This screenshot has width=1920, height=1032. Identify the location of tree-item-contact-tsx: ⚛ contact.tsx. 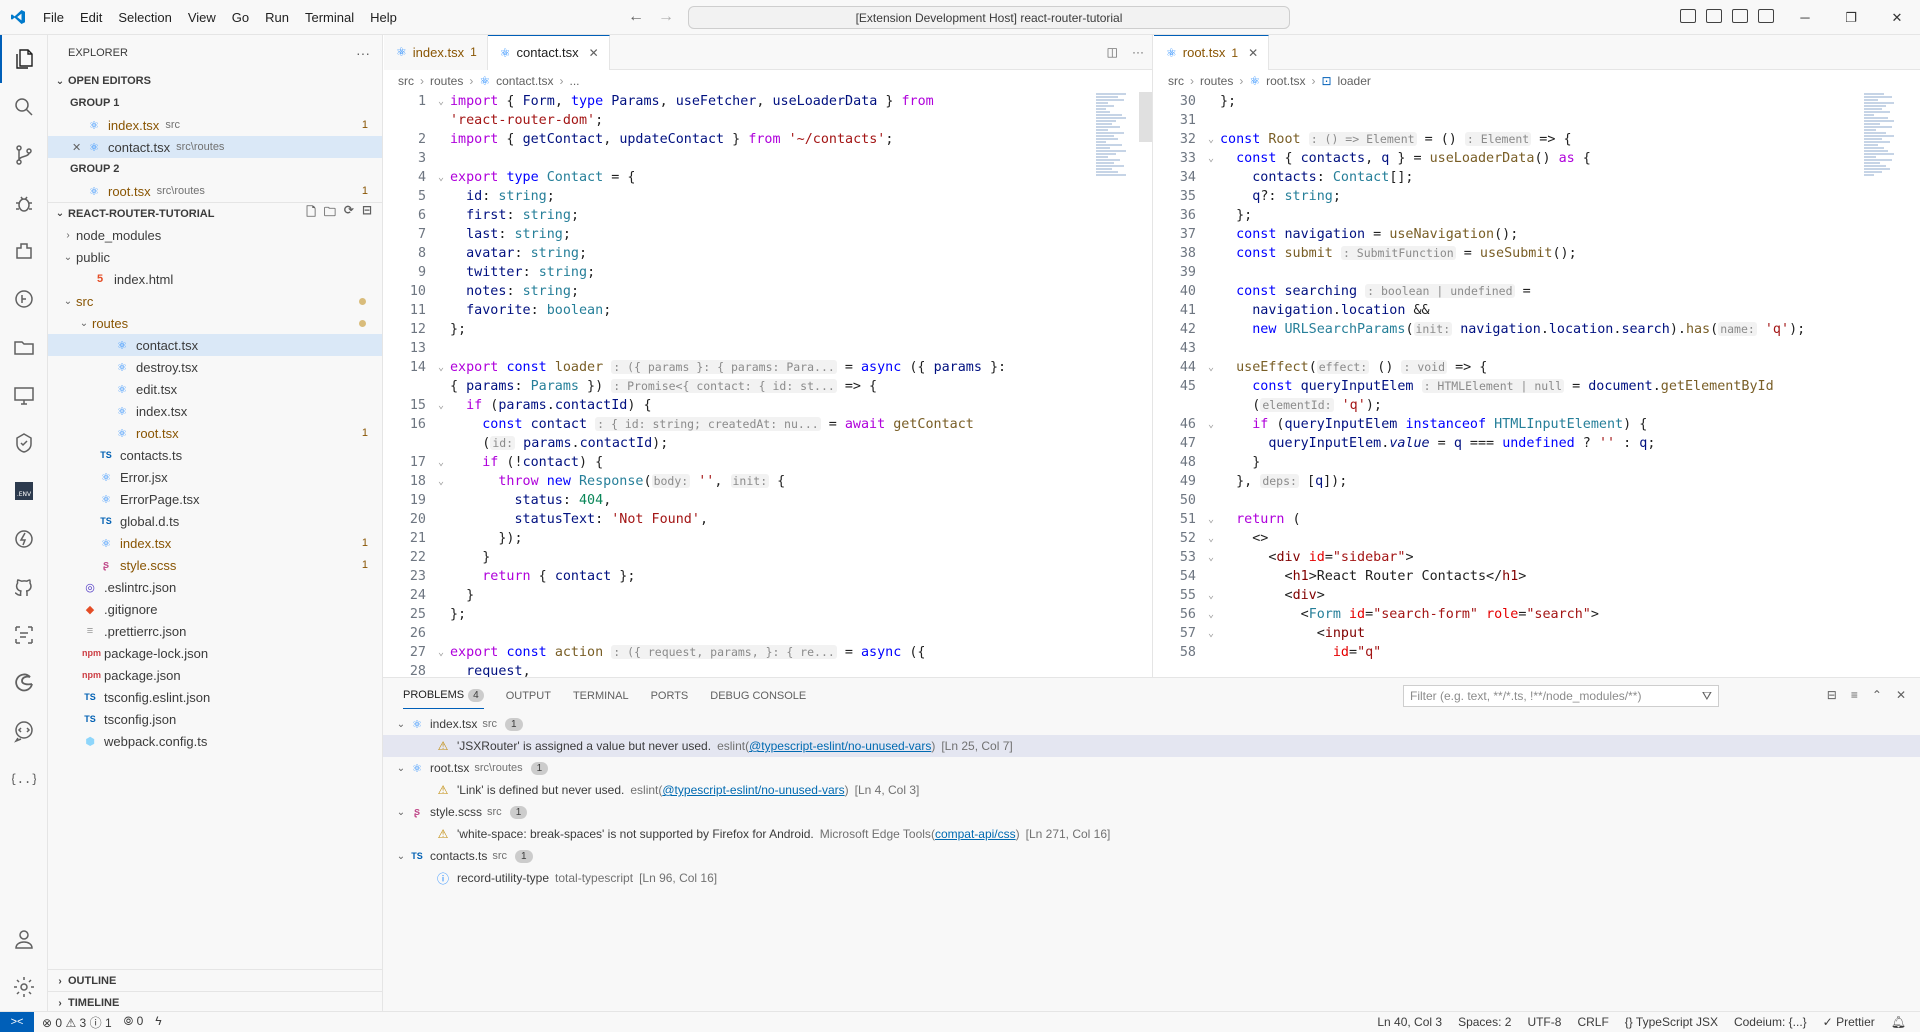
(215, 345).